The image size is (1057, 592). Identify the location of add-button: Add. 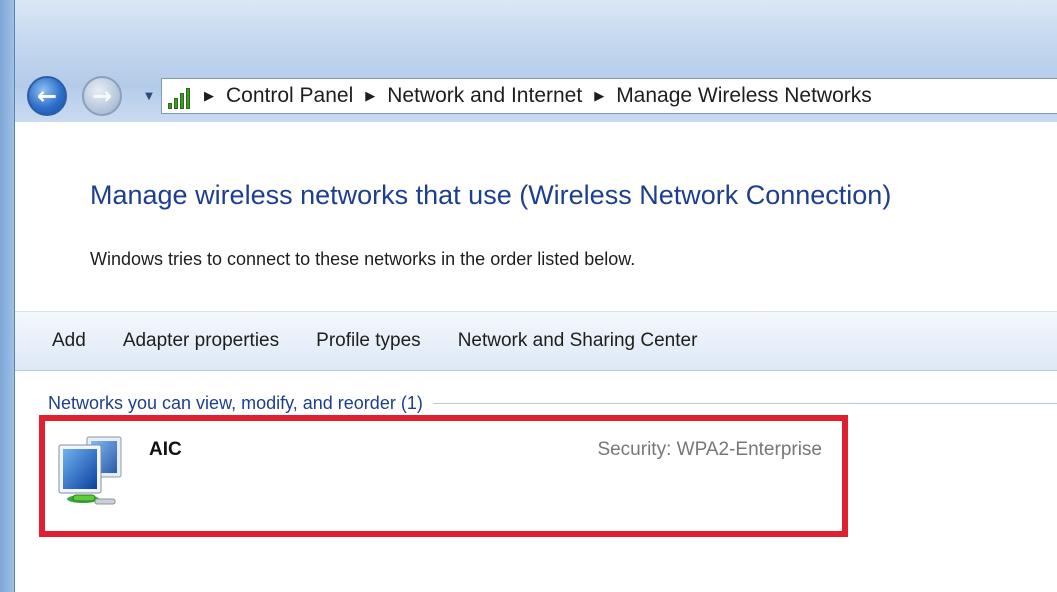
(69, 341).